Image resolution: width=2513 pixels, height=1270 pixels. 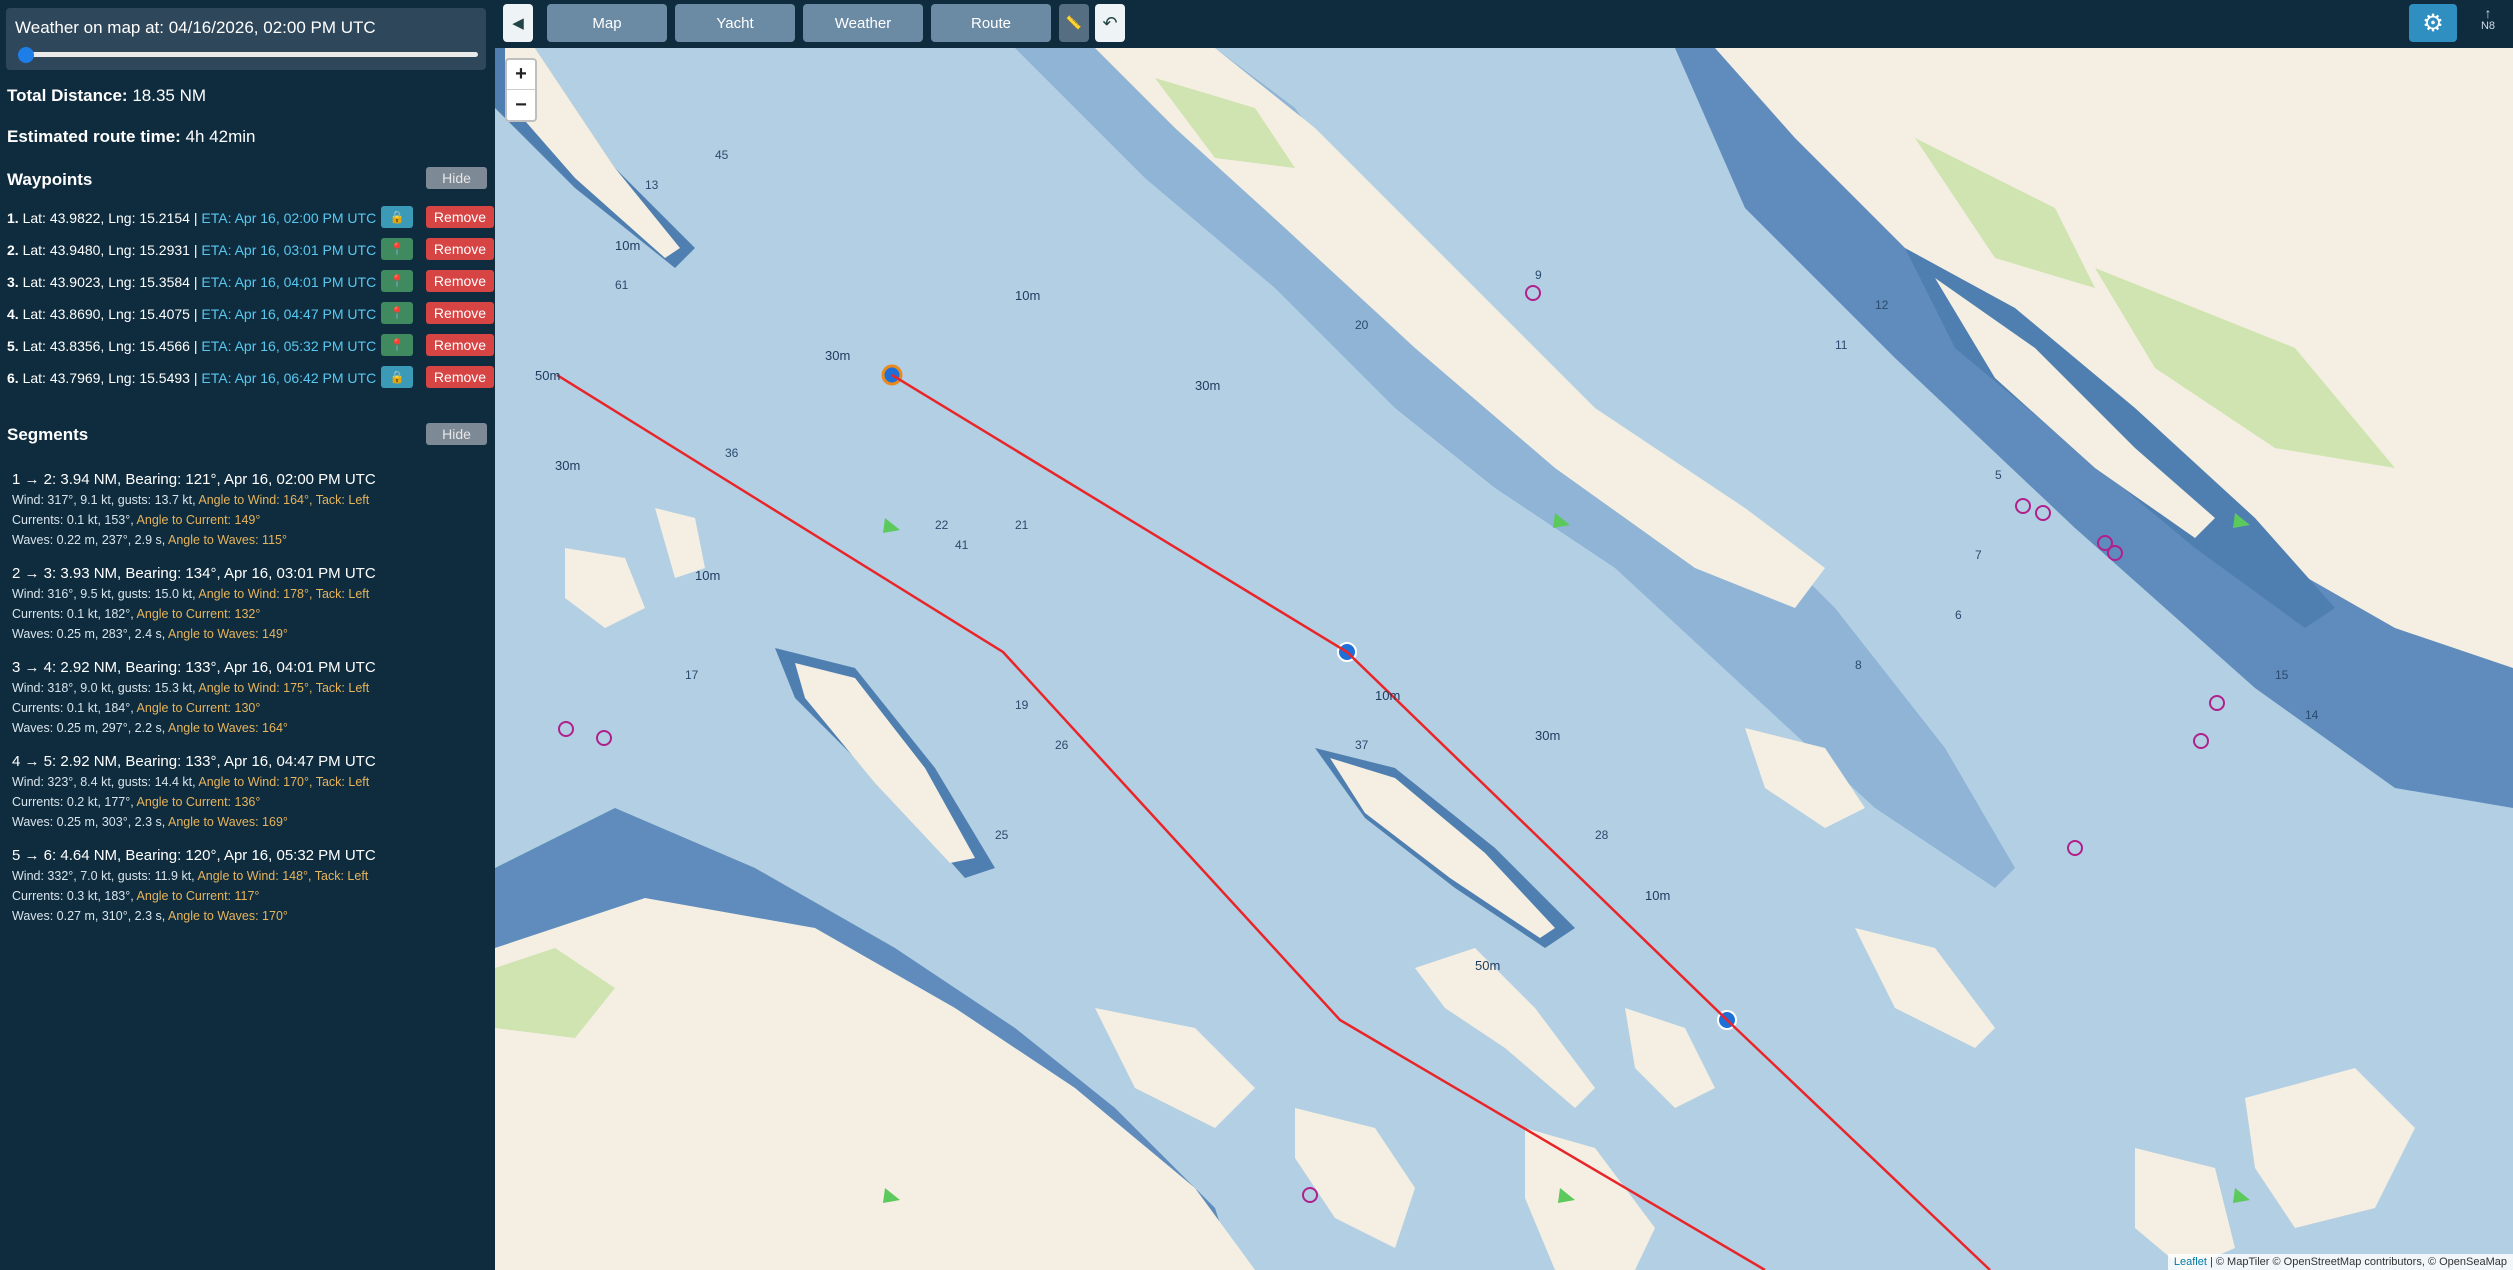 What do you see at coordinates (289, 218) in the screenshot?
I see `waypoint-eta: ETA: Apr 16, 02:00 PM UTC` at bounding box center [289, 218].